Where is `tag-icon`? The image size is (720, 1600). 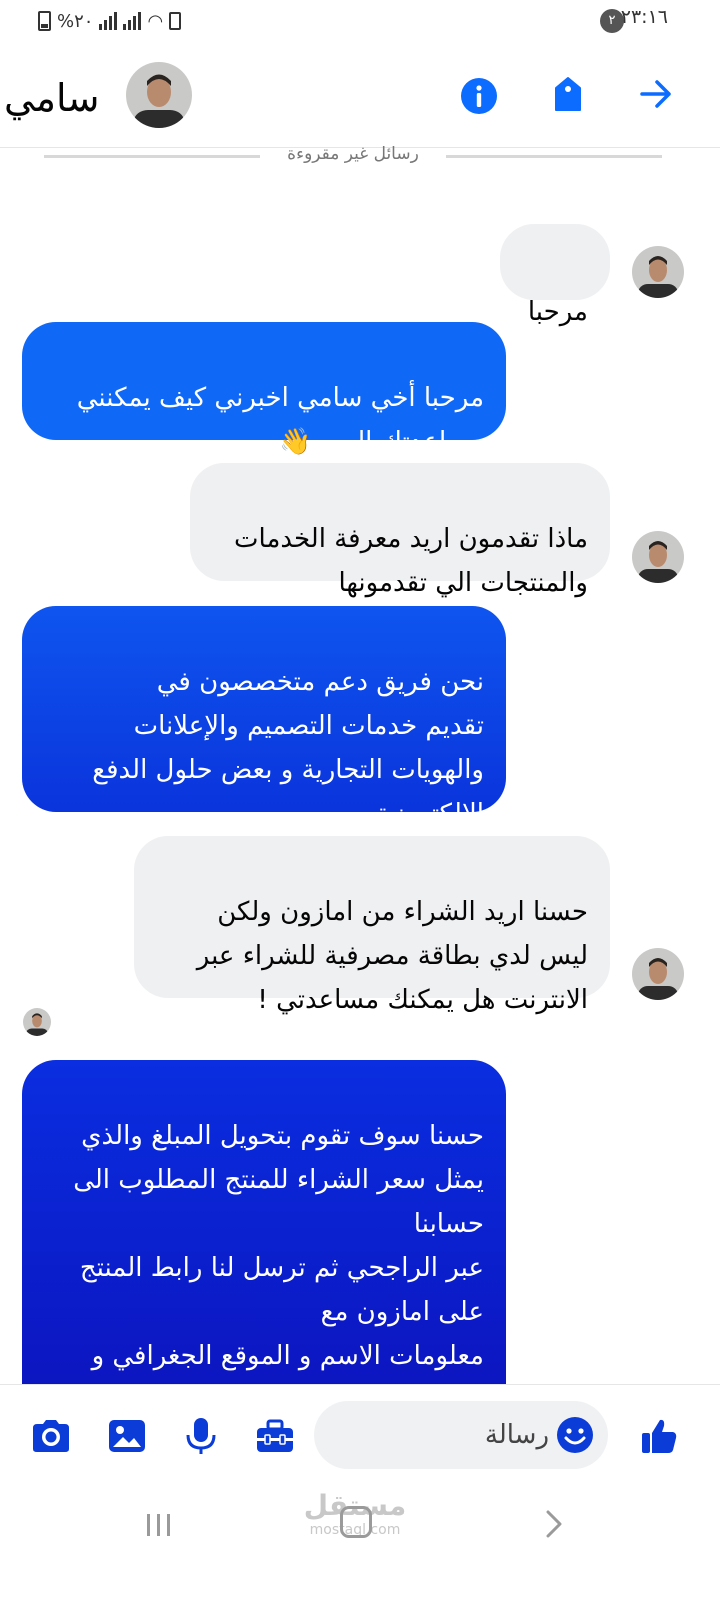 tag-icon is located at coordinates (568, 94).